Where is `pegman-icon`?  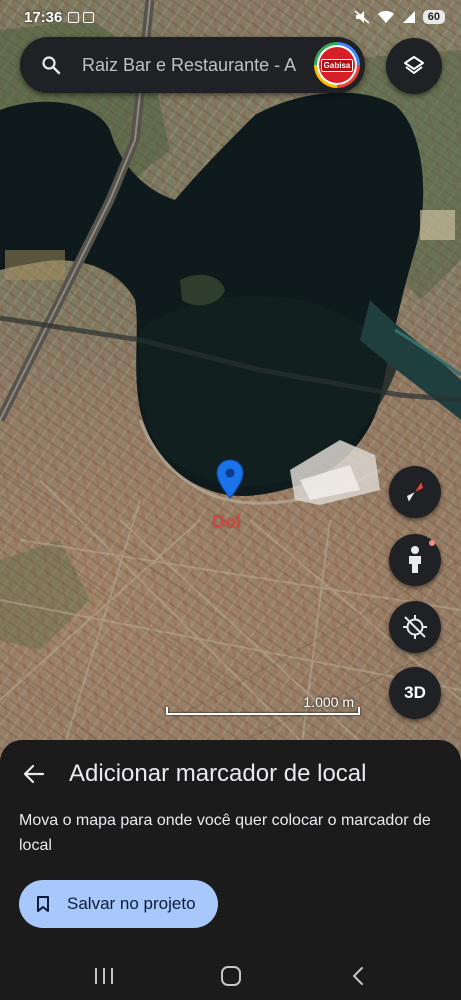 pegman-icon is located at coordinates (415, 559).